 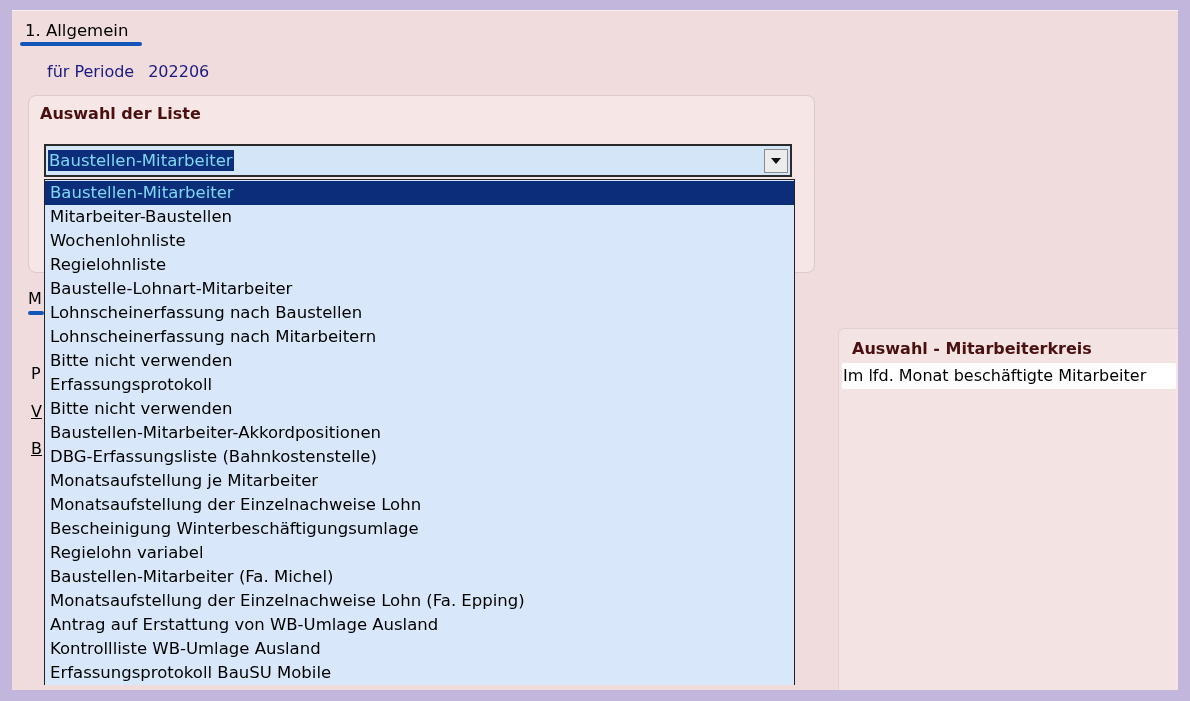 What do you see at coordinates (419, 241) in the screenshot?
I see `list-option: Wochenlohnliste` at bounding box center [419, 241].